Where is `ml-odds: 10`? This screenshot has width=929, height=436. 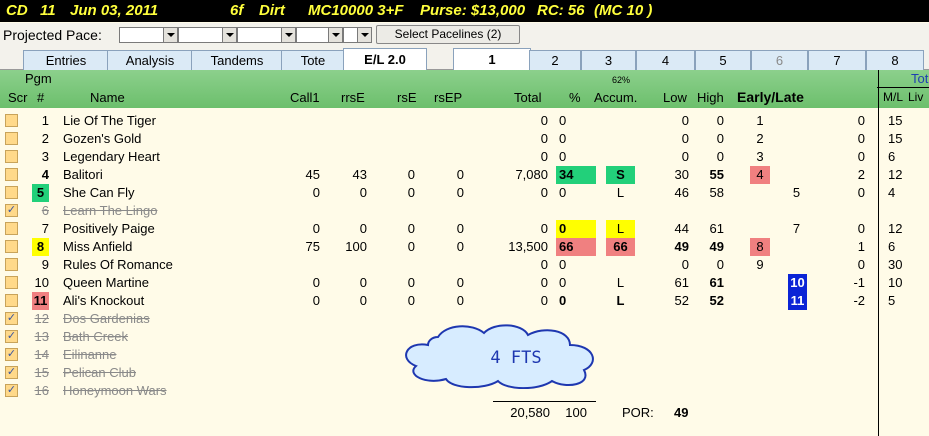
ml-odds: 10 is located at coordinates (895, 282).